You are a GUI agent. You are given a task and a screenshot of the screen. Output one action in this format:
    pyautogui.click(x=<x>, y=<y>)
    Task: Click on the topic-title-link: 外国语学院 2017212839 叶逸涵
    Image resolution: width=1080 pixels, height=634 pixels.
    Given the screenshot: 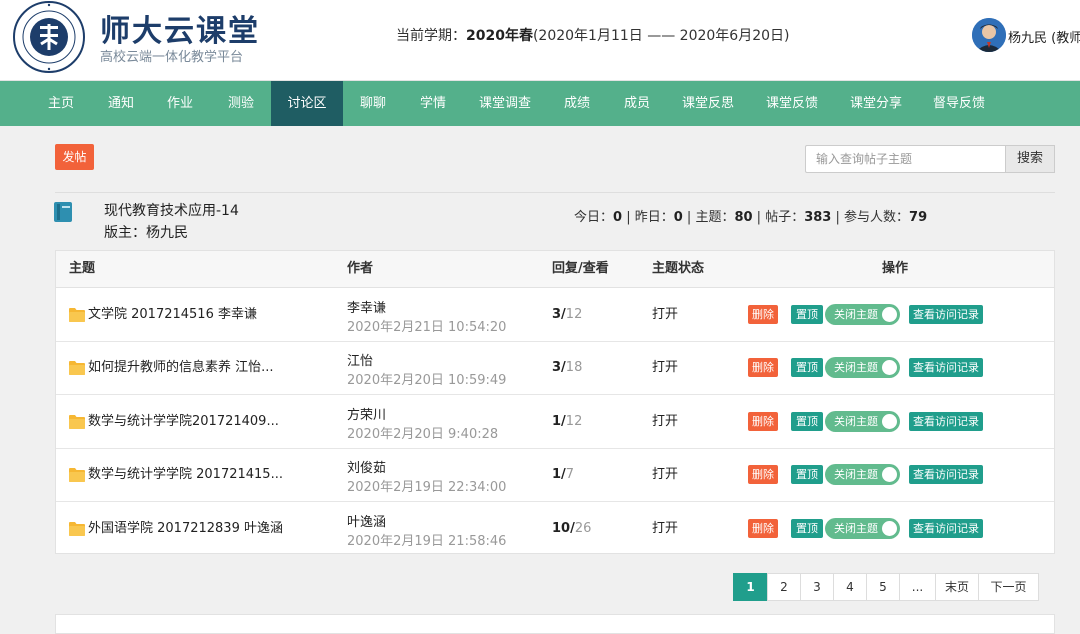 What is the action you would take?
    pyautogui.click(x=185, y=528)
    